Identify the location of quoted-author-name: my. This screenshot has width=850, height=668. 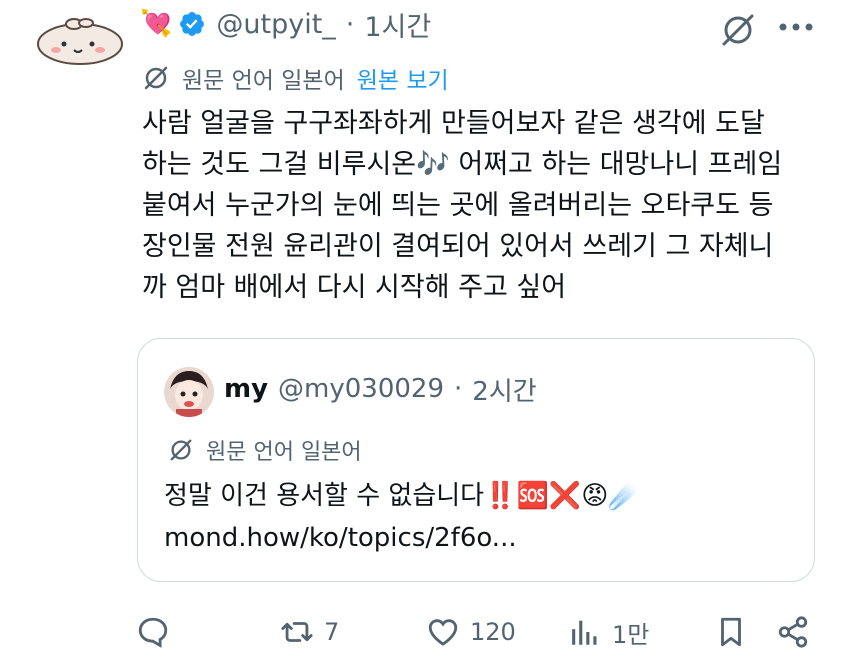
(246, 389).